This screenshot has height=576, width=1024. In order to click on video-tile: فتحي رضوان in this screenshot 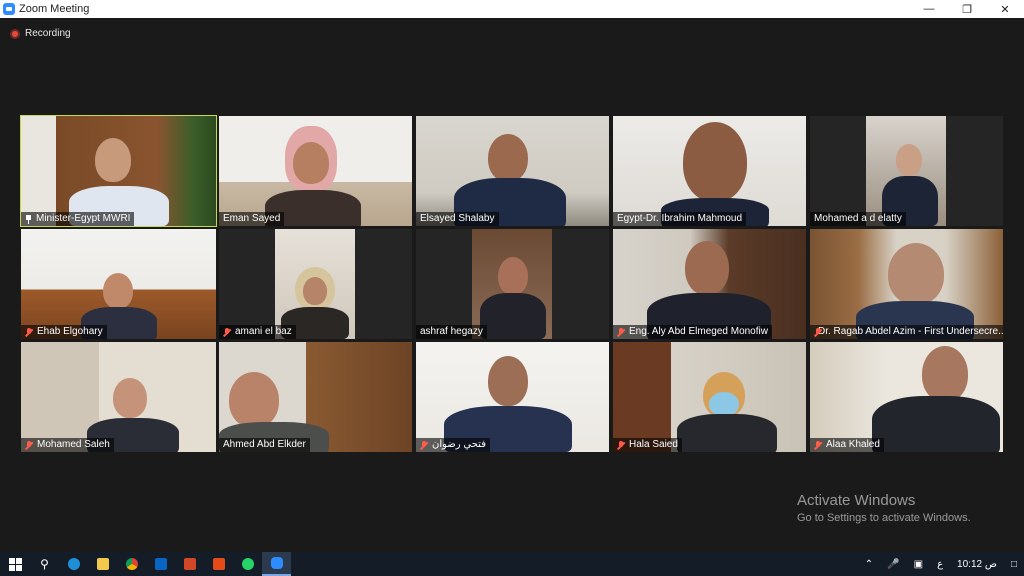, I will do `click(512, 397)`.